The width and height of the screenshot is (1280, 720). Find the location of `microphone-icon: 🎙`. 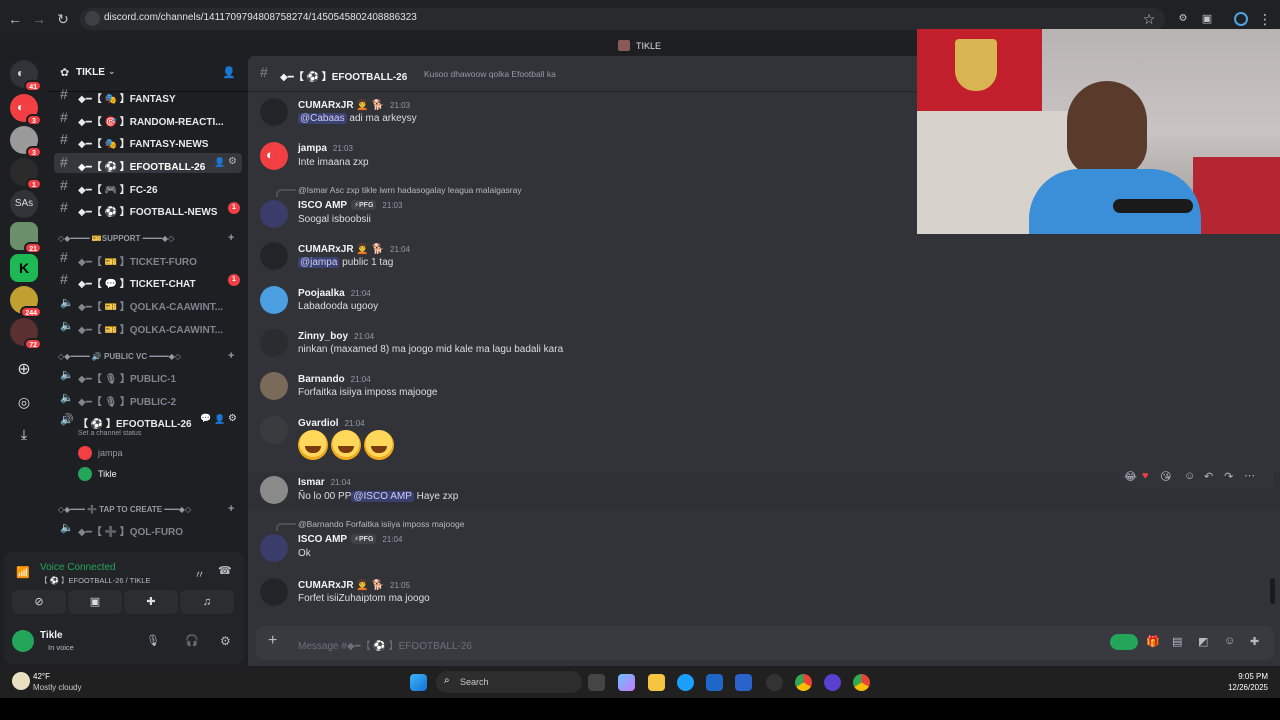

microphone-icon: 🎙 is located at coordinates (153, 640).